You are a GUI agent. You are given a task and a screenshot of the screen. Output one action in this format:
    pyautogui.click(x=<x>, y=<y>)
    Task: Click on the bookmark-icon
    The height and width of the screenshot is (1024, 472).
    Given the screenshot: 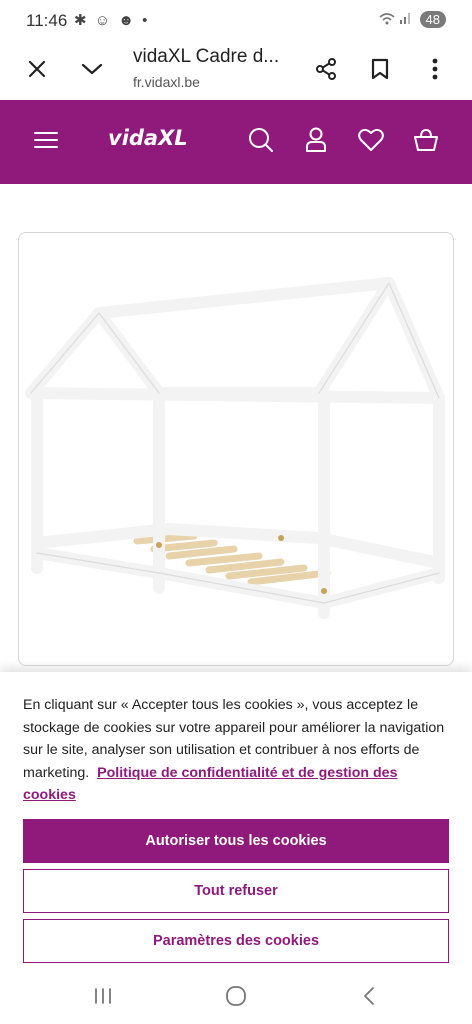 What is the action you would take?
    pyautogui.click(x=380, y=69)
    